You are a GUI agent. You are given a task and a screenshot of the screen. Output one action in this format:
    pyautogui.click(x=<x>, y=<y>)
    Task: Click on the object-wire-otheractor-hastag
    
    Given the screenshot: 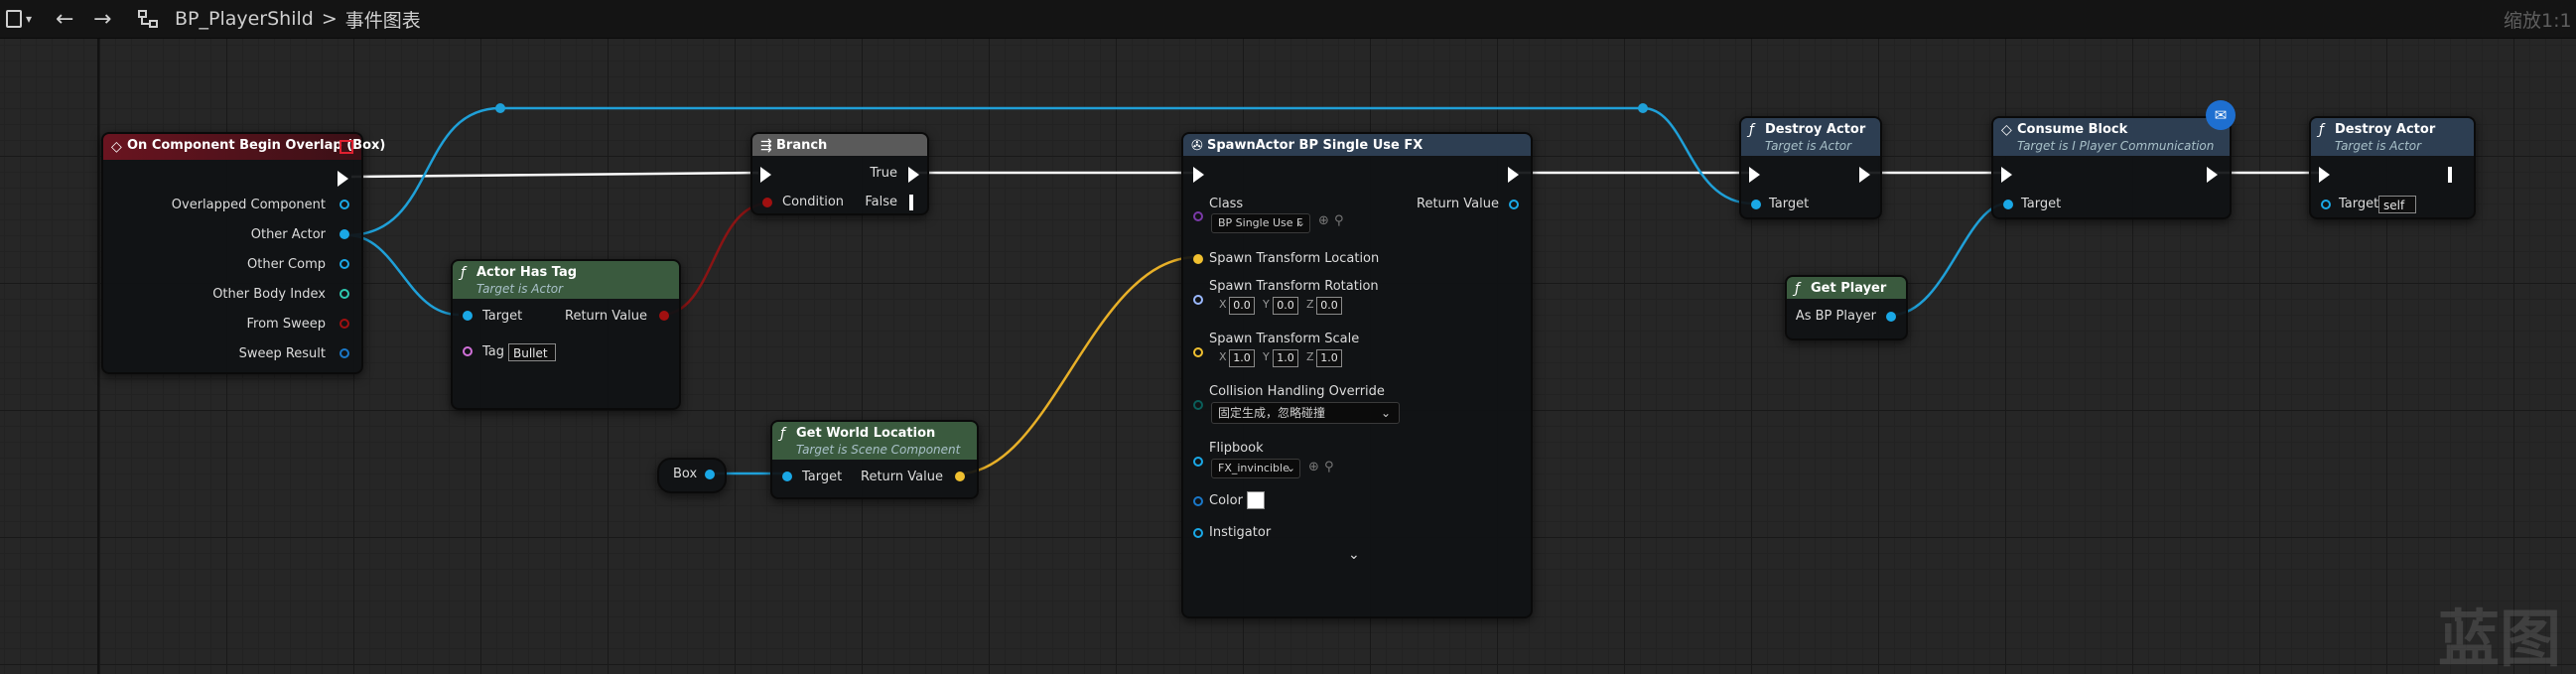 What is the action you would take?
    pyautogui.click(x=403, y=275)
    